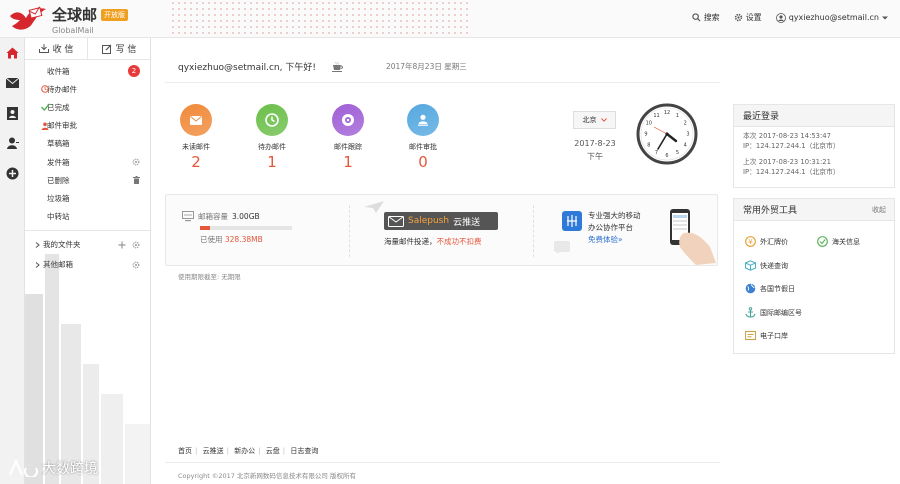  What do you see at coordinates (53, 468) in the screenshot?
I see `watermark: 大数跨境` at bounding box center [53, 468].